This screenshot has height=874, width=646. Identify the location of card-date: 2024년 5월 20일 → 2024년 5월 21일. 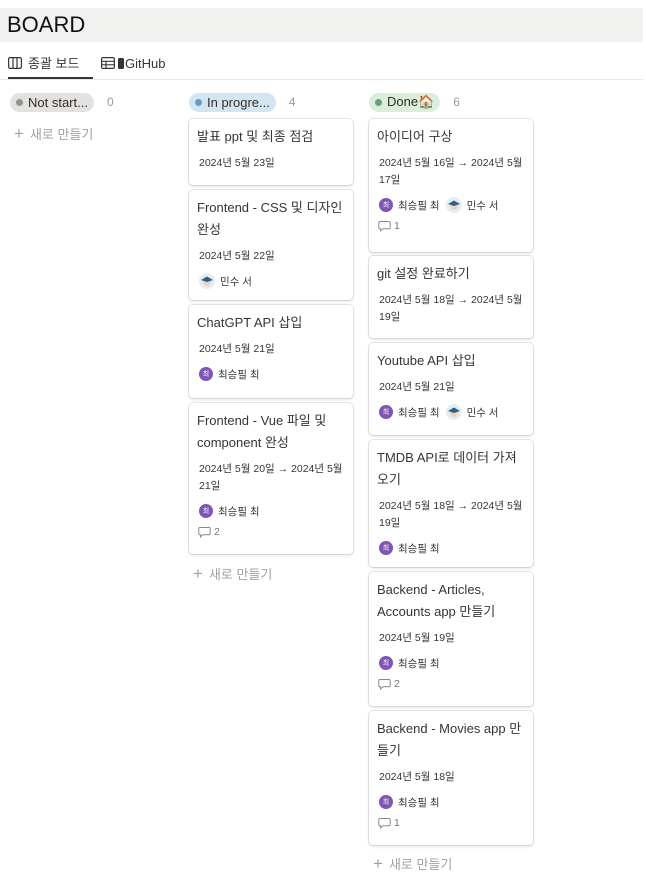
(271, 477).